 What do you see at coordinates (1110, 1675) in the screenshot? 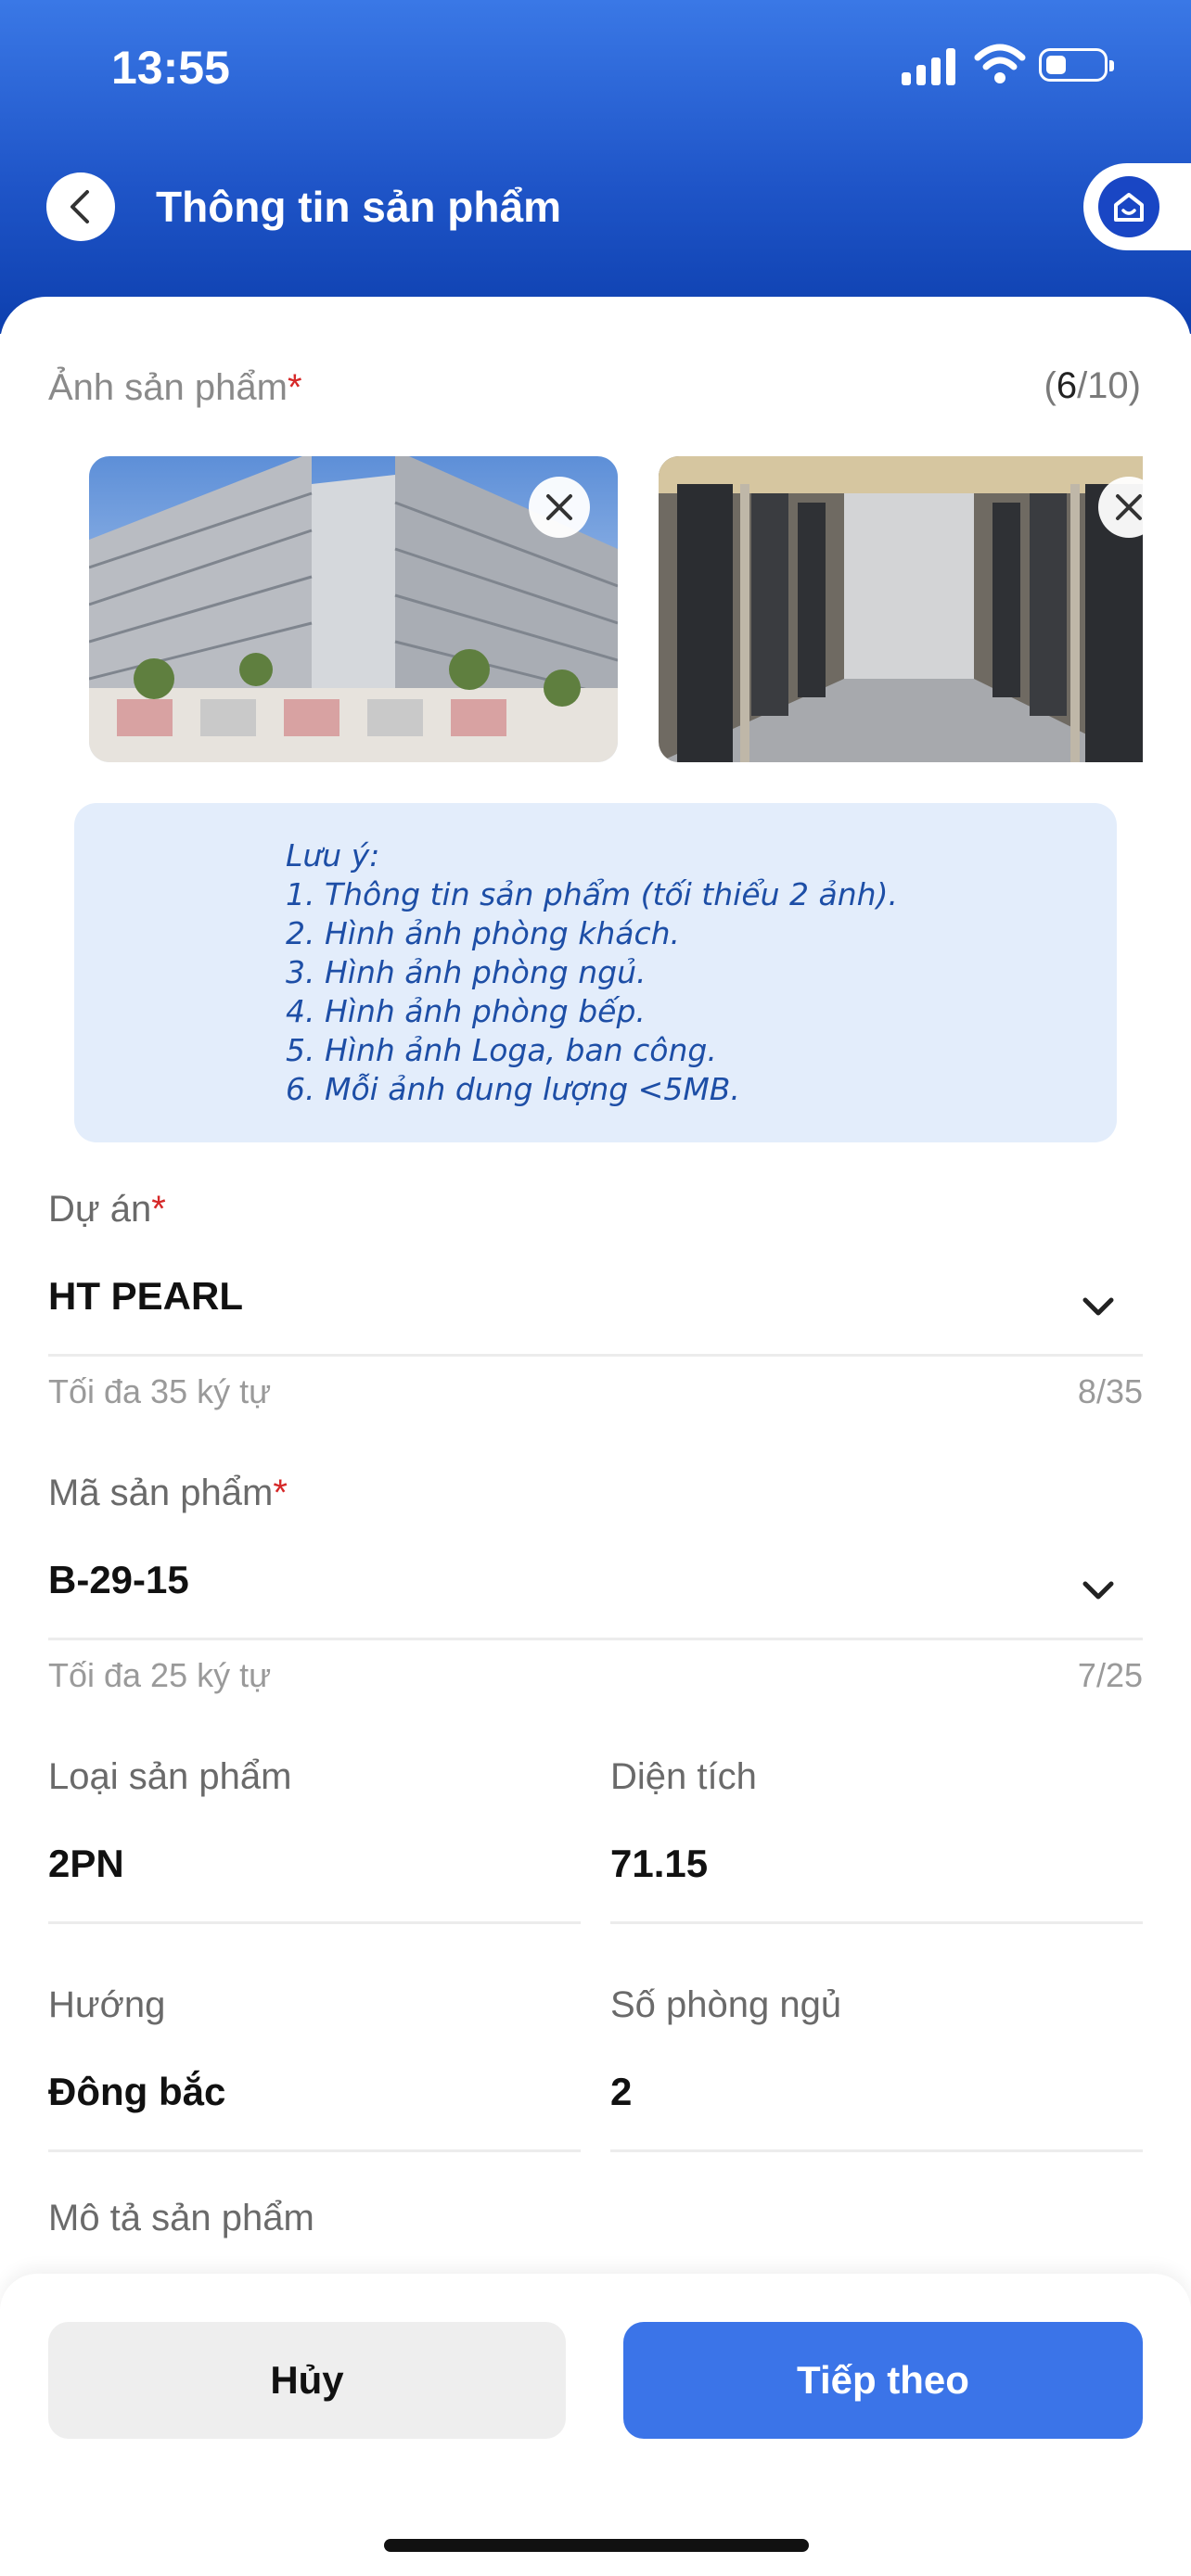
I see `product-code-counter: 7/25` at bounding box center [1110, 1675].